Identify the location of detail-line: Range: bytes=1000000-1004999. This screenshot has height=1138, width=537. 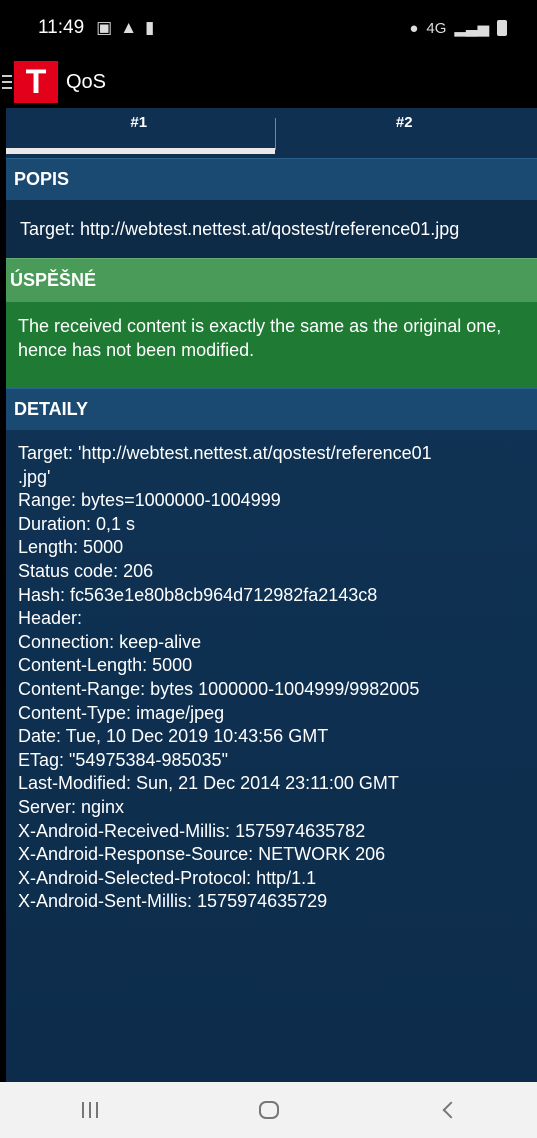
(149, 500).